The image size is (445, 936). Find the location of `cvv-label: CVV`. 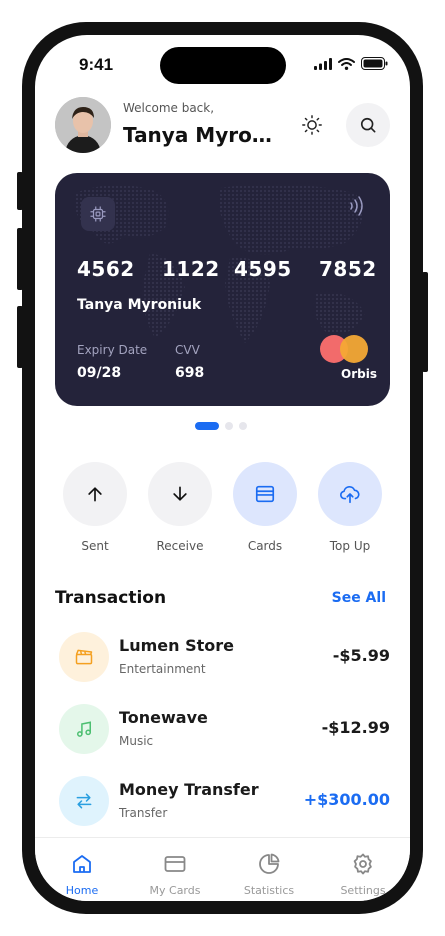

cvv-label: CVV is located at coordinates (187, 350).